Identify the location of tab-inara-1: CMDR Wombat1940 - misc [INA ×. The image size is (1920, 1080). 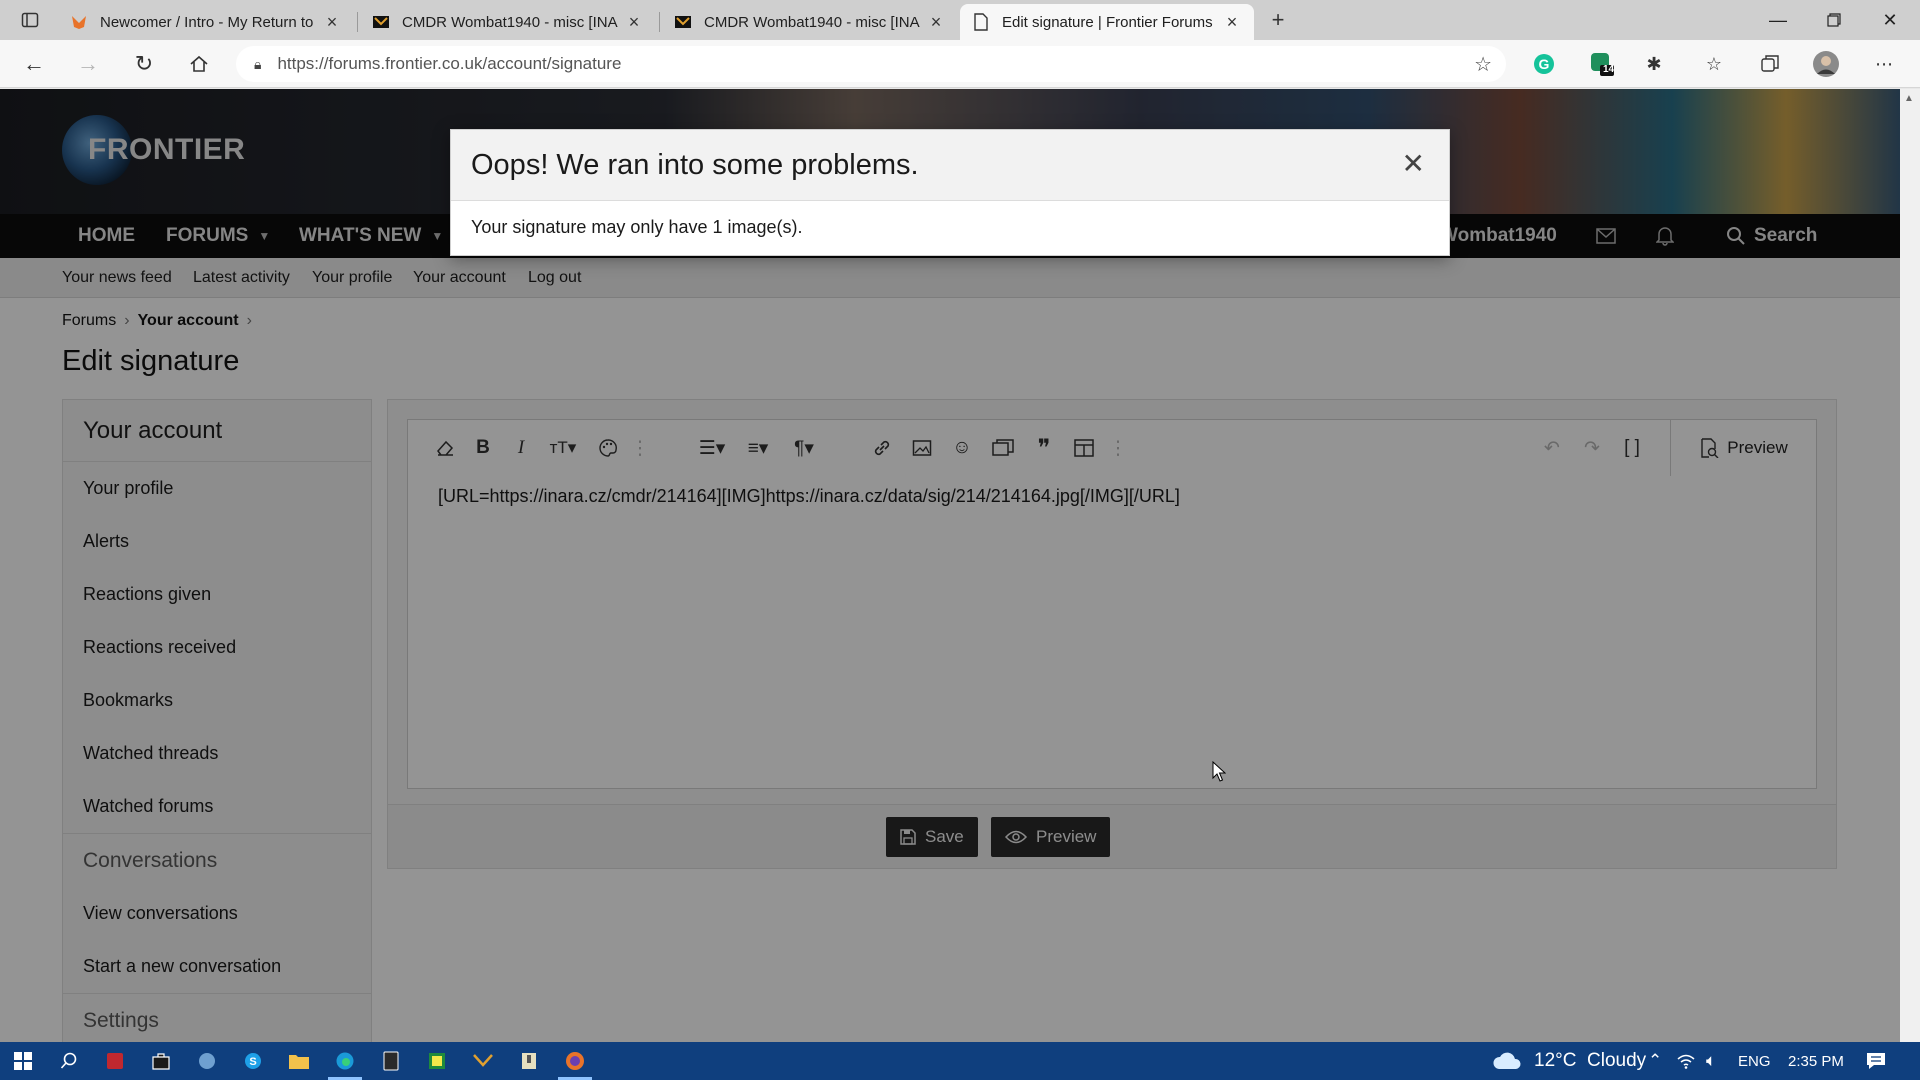
(508, 22).